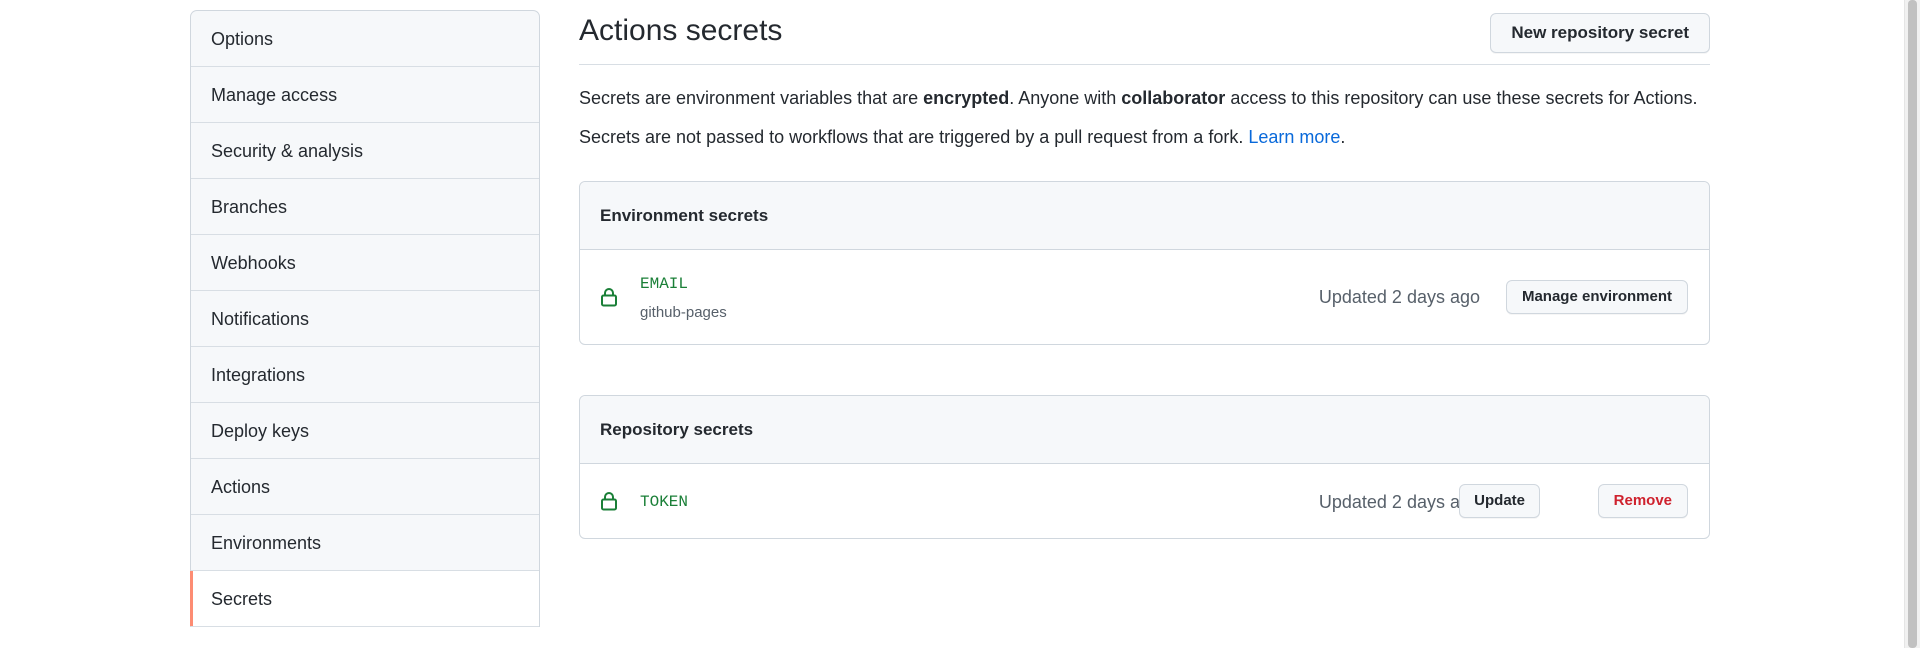  I want to click on sidebar-item-webhooks: Webhooks, so click(365, 263).